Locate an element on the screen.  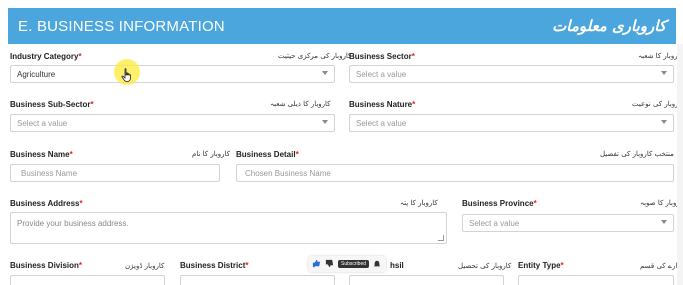
business-tehsil-select is located at coordinates (426, 280).